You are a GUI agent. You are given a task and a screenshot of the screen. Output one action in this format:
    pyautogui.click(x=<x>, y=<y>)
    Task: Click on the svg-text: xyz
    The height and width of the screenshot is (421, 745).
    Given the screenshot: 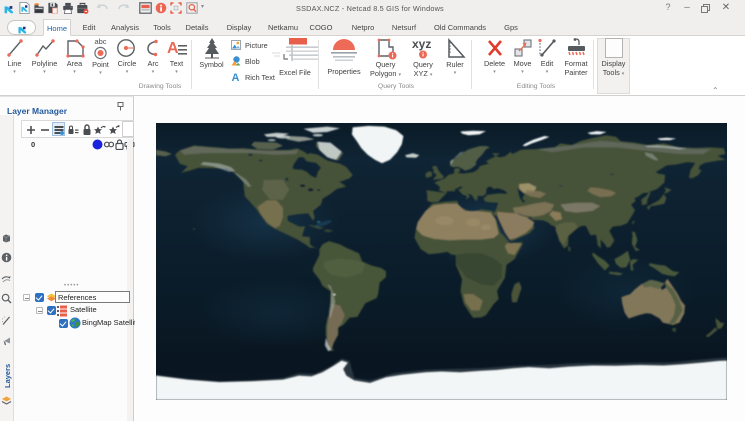 What is the action you would take?
    pyautogui.click(x=421, y=44)
    